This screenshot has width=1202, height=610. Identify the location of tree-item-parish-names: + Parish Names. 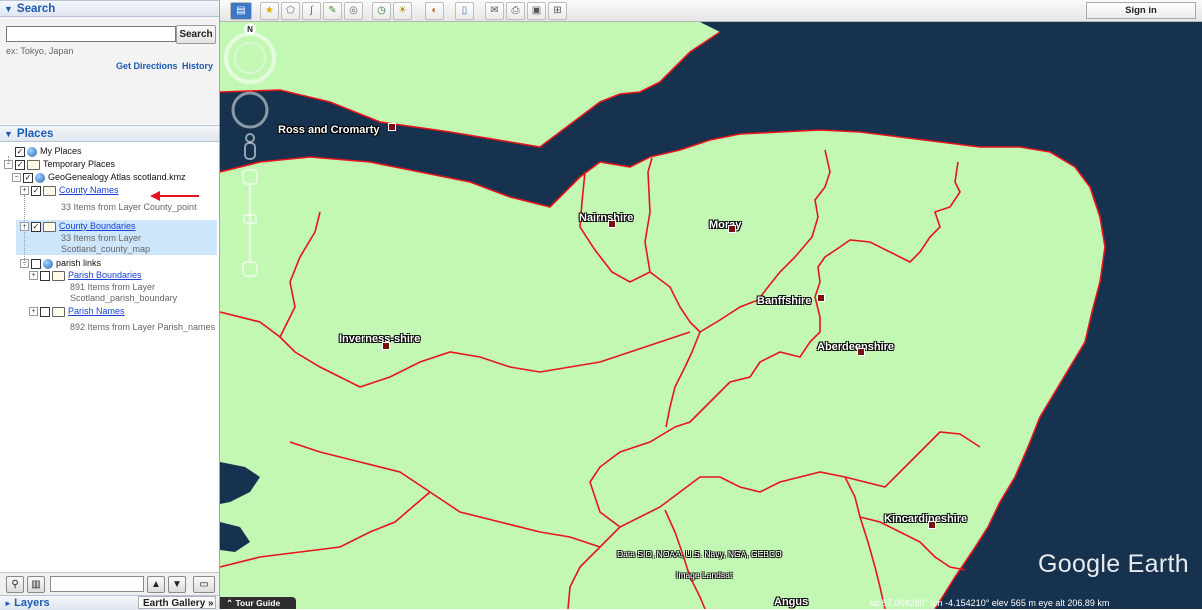
(77, 311).